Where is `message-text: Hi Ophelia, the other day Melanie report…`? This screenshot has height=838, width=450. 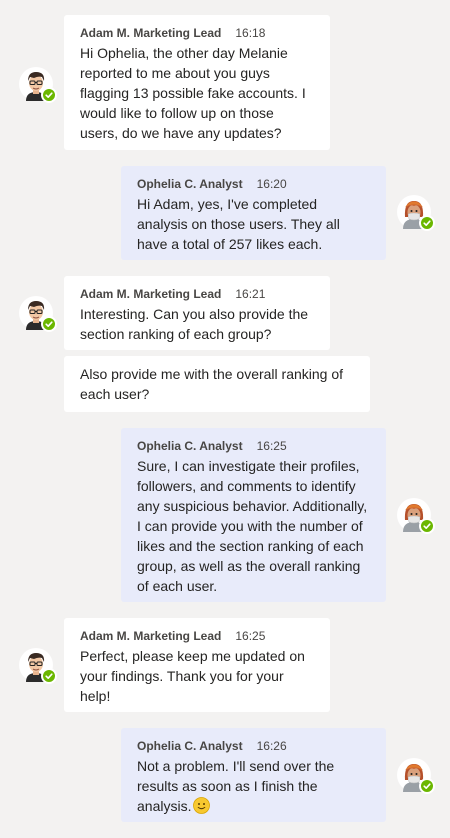
message-text: Hi Ophelia, the other day Melanie report… is located at coordinates (193, 93).